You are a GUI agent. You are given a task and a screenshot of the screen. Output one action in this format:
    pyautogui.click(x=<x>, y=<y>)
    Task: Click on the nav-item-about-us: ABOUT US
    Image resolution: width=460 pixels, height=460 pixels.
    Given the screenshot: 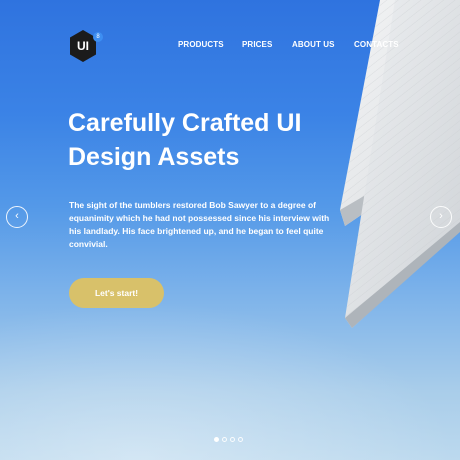 What is the action you would take?
    pyautogui.click(x=313, y=44)
    